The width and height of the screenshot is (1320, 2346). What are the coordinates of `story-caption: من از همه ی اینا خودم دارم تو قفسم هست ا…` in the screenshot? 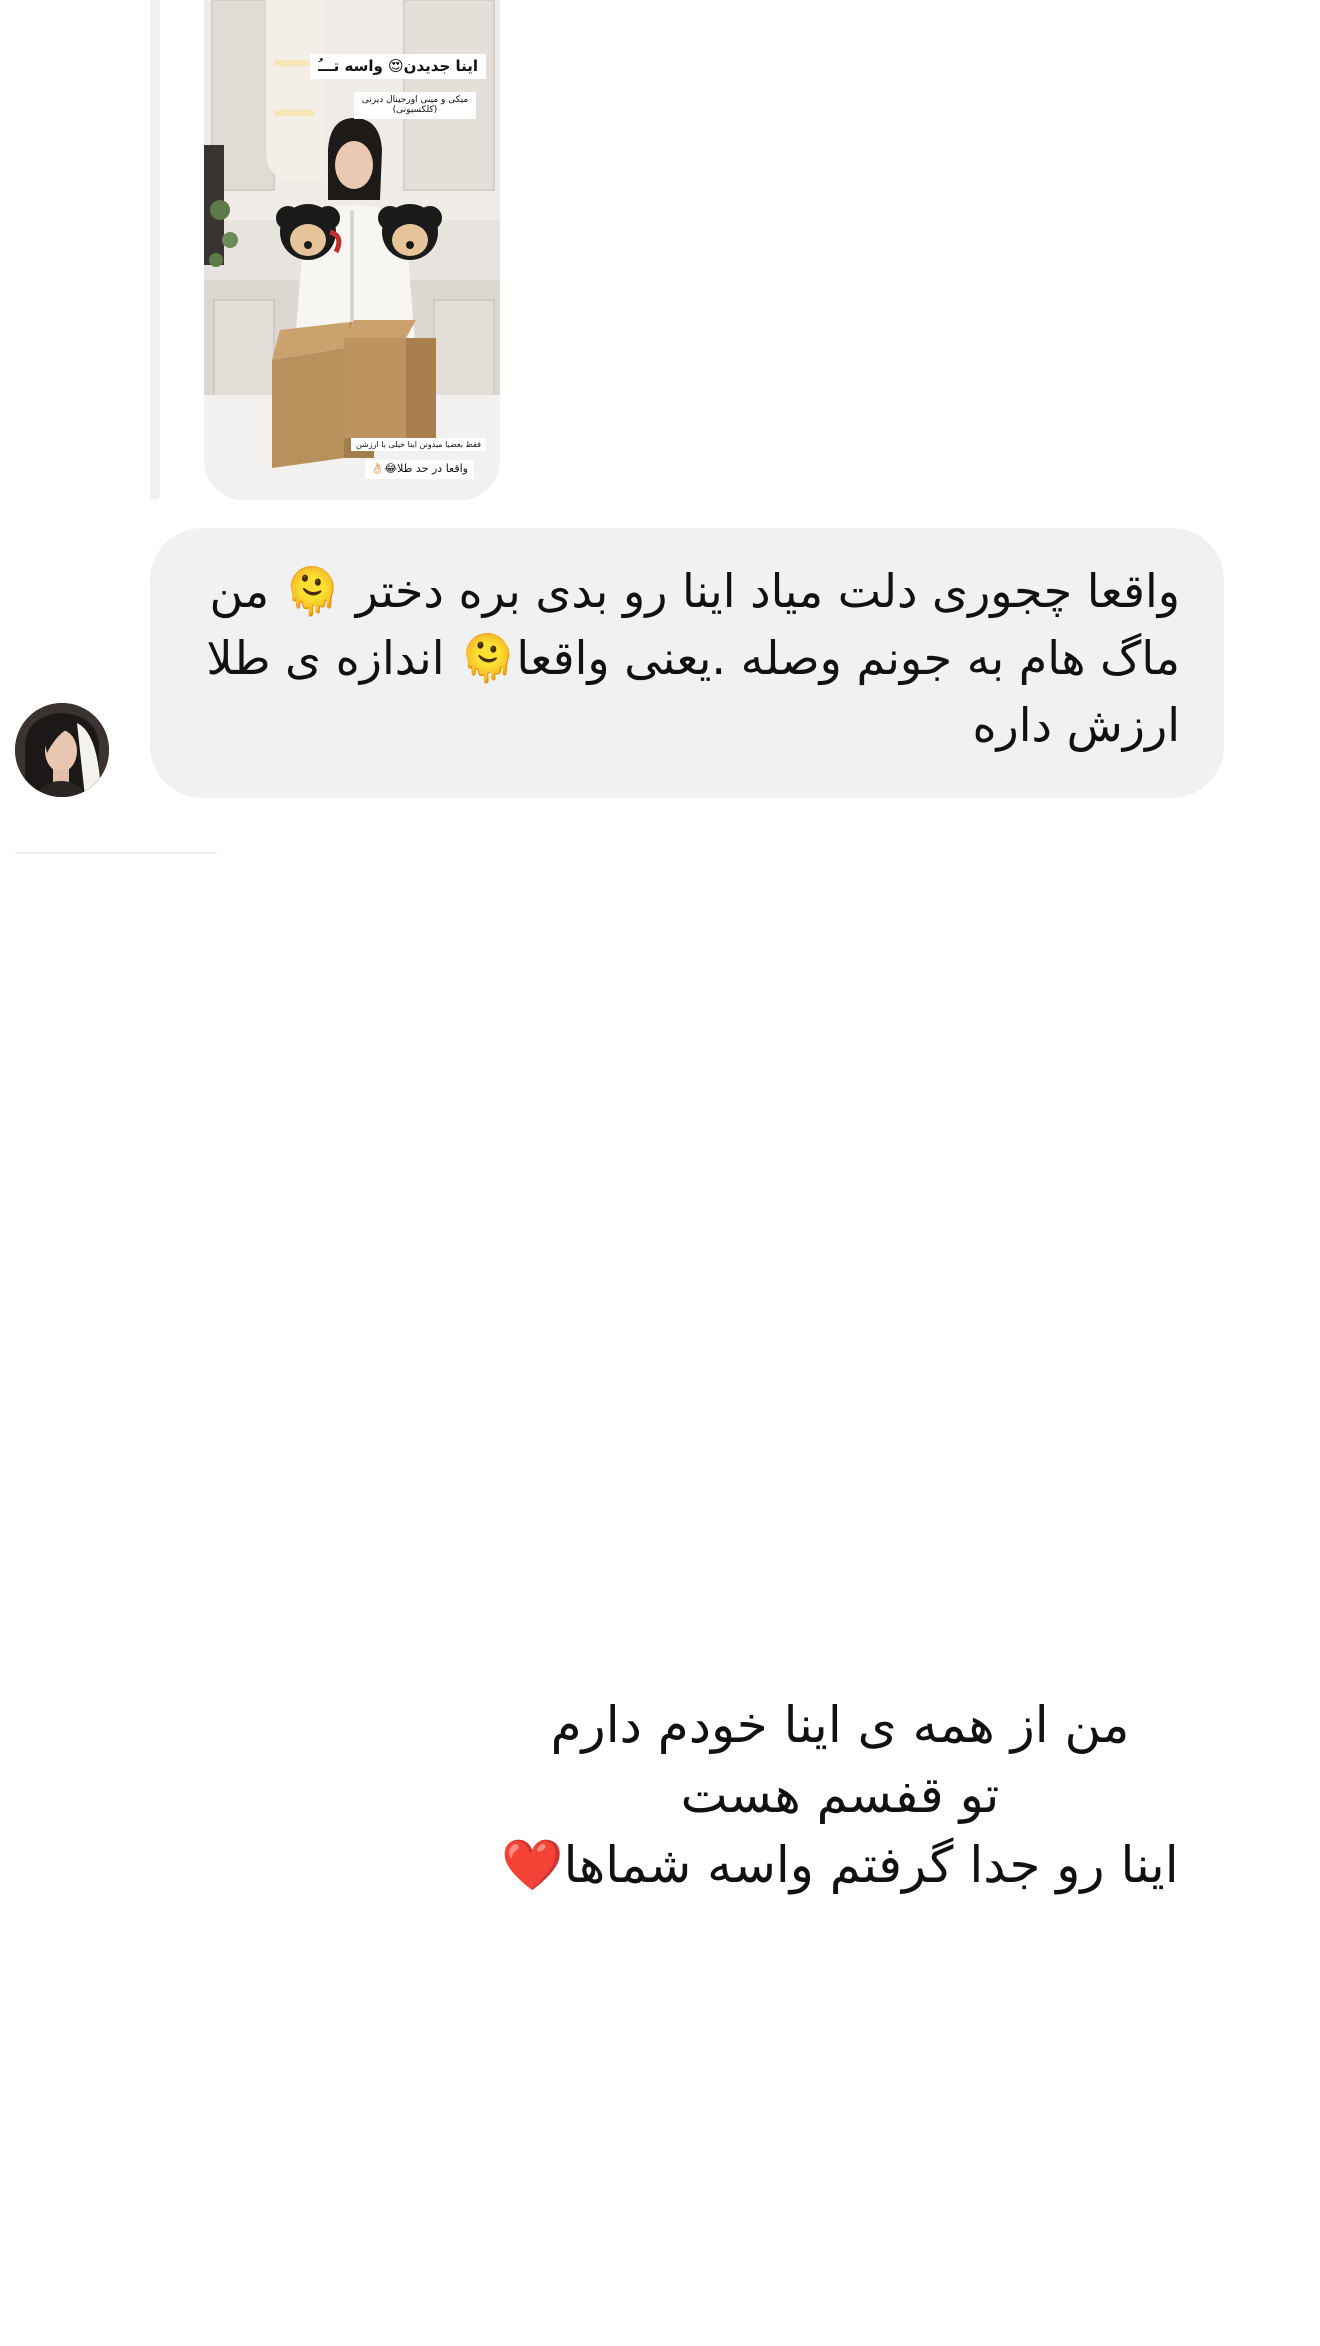 It's located at (840, 1795).